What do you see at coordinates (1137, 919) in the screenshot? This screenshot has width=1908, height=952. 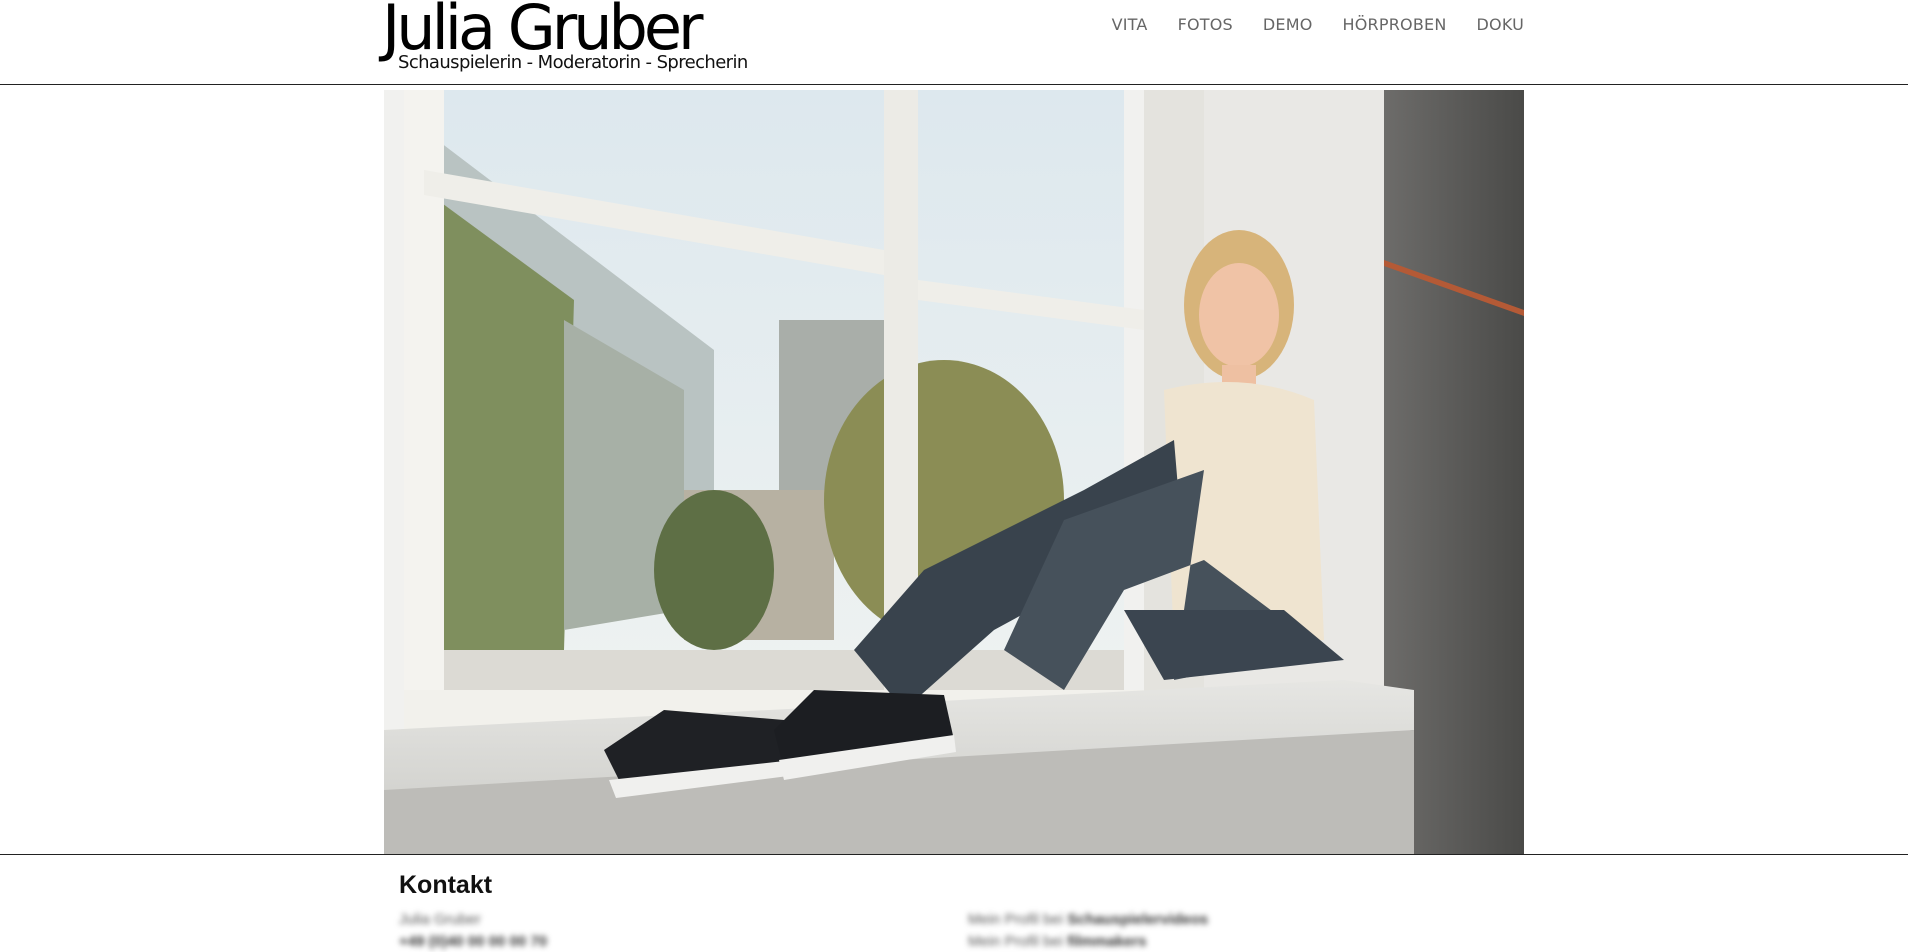 I see `profile-link-1-target: Schauspielervideos` at bounding box center [1137, 919].